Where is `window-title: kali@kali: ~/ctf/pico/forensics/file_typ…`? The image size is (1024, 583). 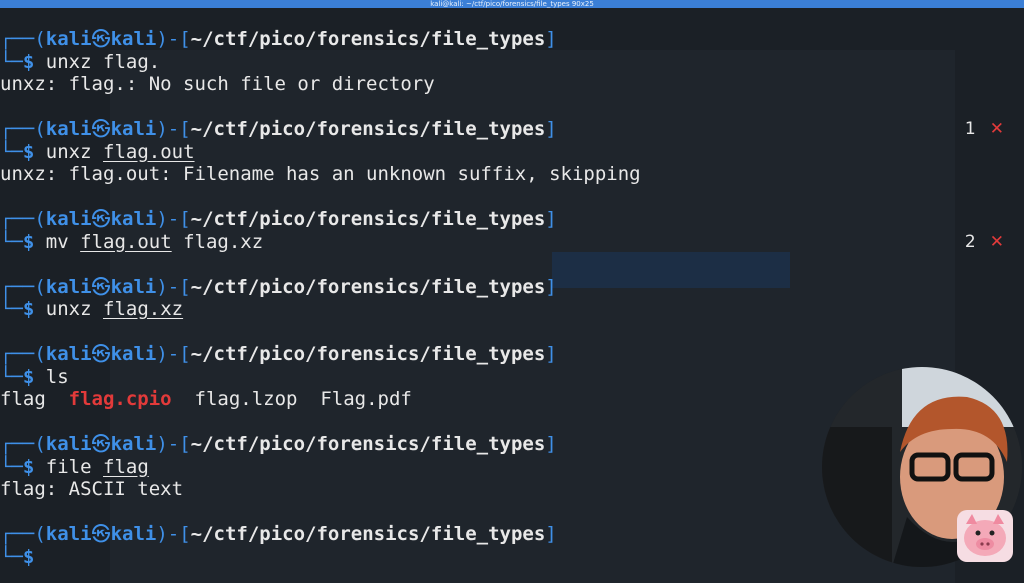 window-title: kali@kali: ~/ctf/pico/forensics/file_typ… is located at coordinates (512, 4).